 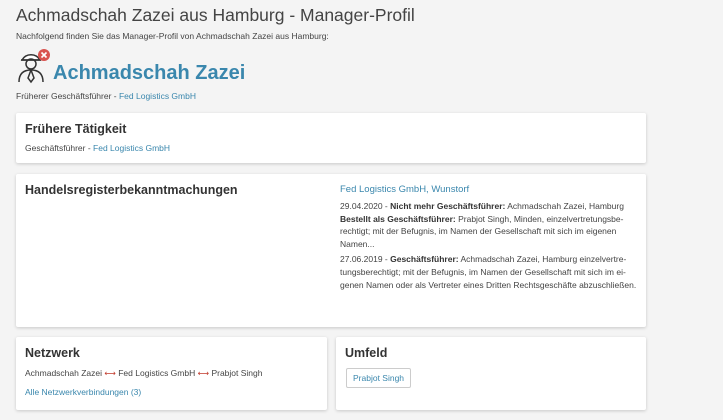 I want to click on former-activity-line: Geschäftsführer - Fed Logistics GmbH, so click(x=97, y=148).